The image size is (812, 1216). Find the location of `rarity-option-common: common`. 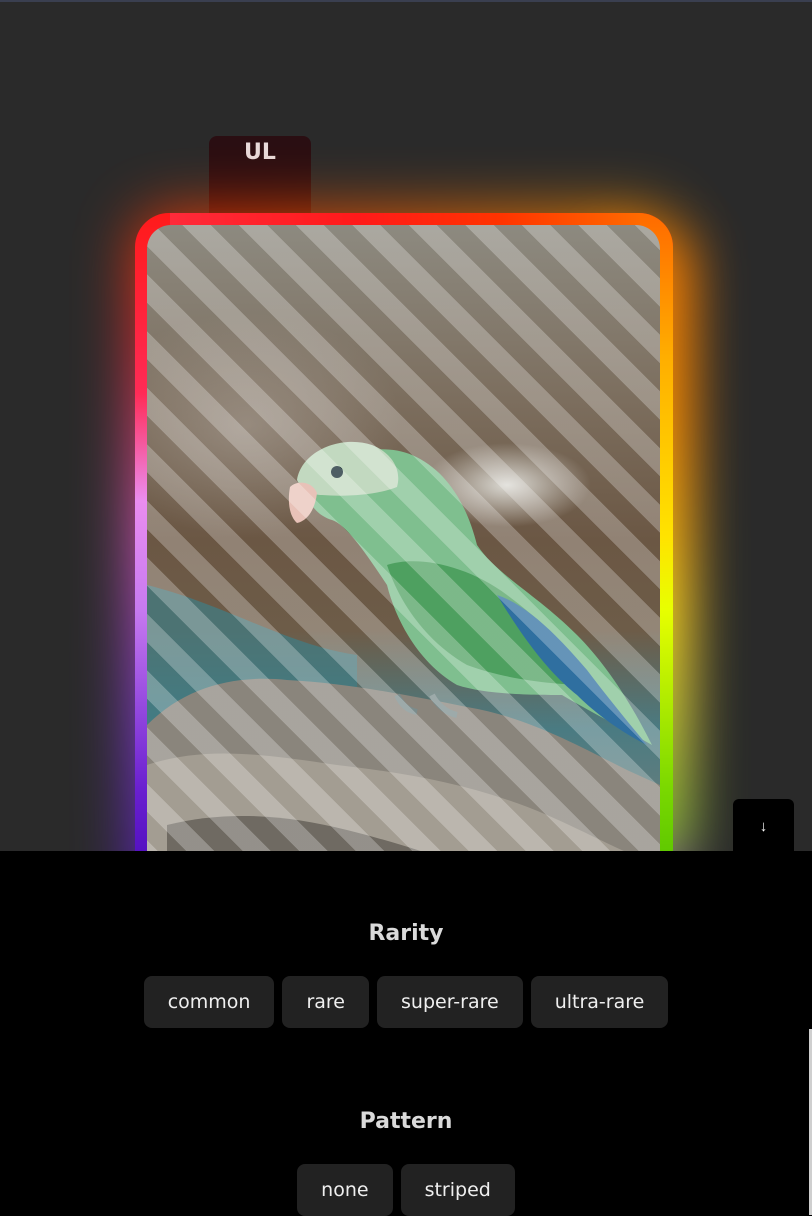

rarity-option-common: common is located at coordinates (209, 1002).